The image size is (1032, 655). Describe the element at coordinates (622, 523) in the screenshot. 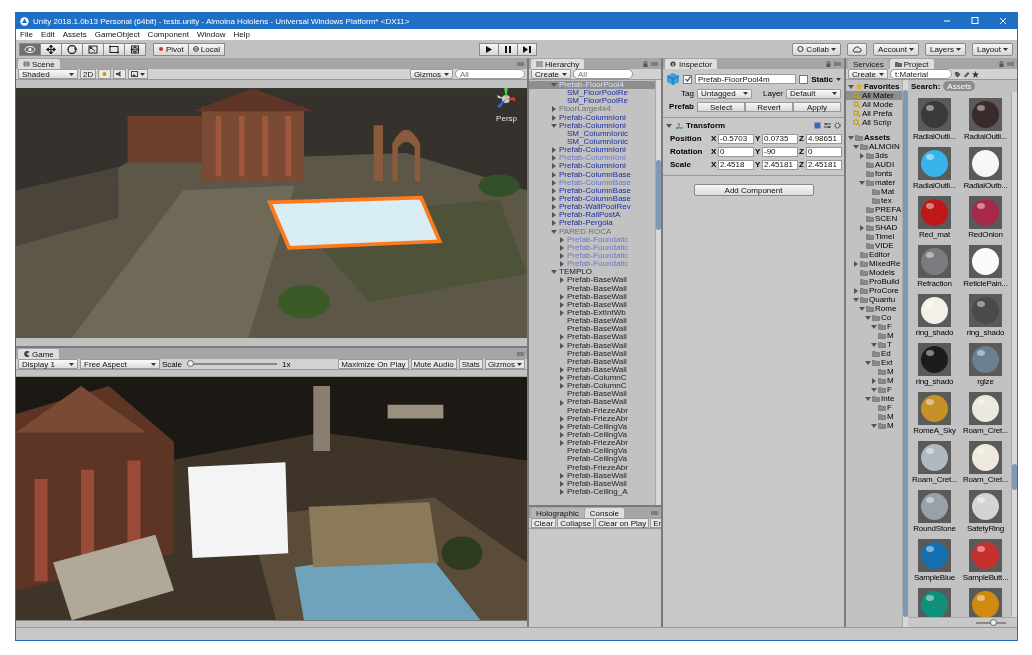

I see `console-button: Clear on Play` at that location.